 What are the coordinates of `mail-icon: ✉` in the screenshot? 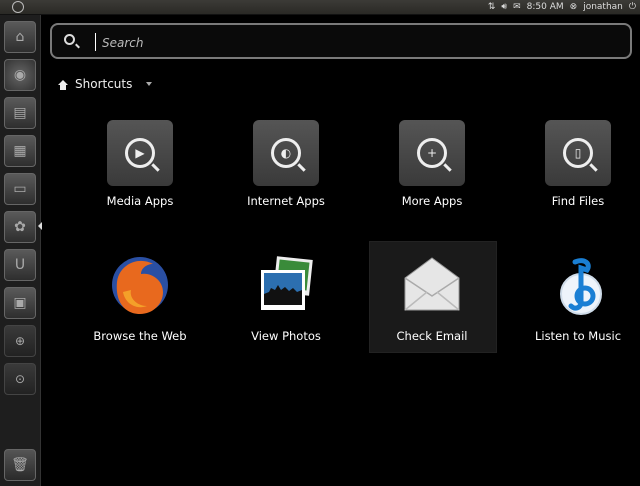 It's located at (517, 7).